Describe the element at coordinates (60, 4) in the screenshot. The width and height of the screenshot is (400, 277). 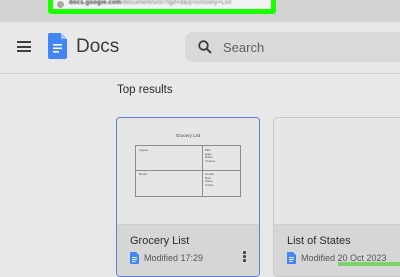
I see `site-info-icon` at that location.